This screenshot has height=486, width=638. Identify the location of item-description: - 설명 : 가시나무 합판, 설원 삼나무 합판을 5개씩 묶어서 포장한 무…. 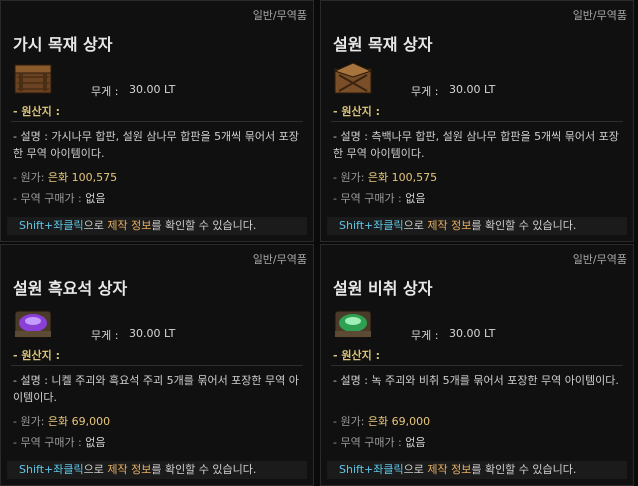
(156, 145).